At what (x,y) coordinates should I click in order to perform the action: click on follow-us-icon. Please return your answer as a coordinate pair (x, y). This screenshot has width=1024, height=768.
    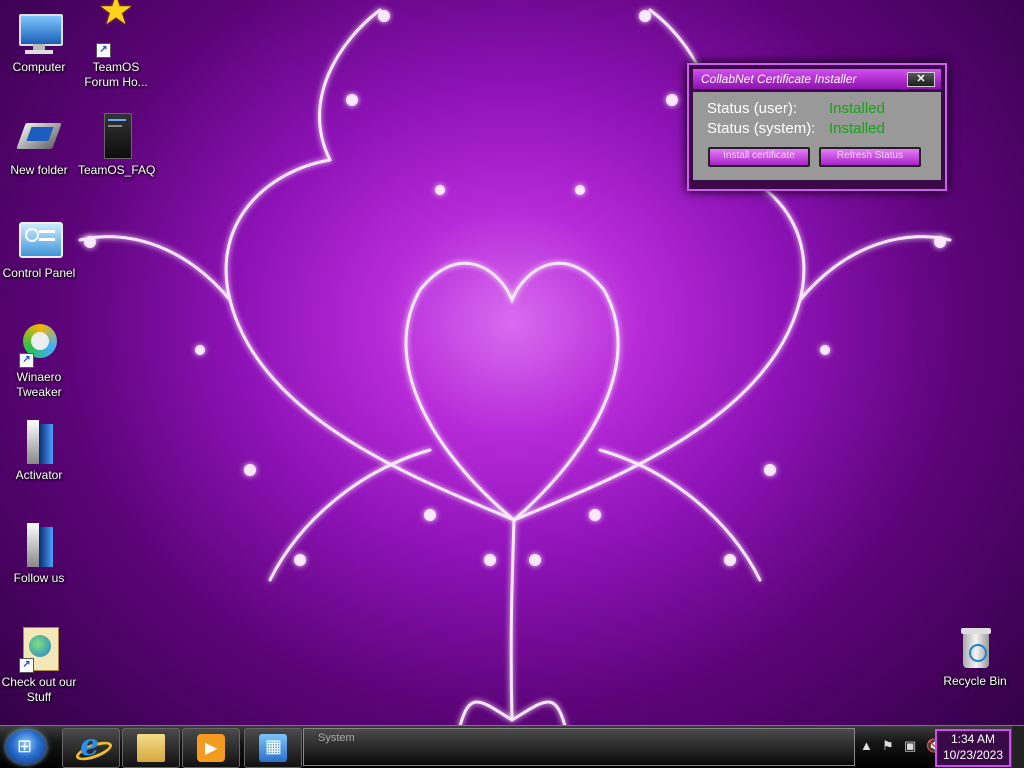
    Looking at the image, I should click on (39, 545).